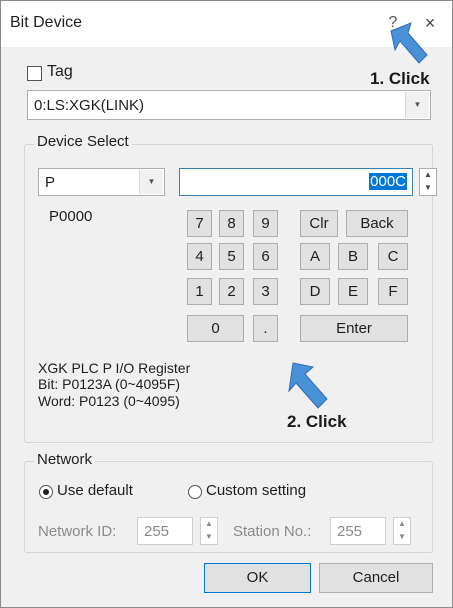 This screenshot has width=453, height=608. What do you see at coordinates (199, 256) in the screenshot?
I see `key-4: 4` at bounding box center [199, 256].